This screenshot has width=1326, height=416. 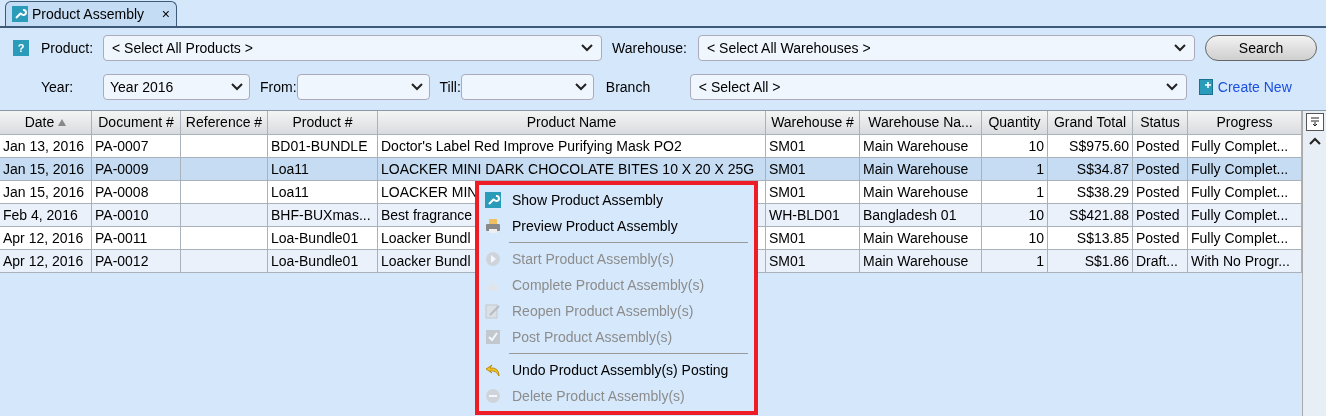 What do you see at coordinates (427, 215) in the screenshot?
I see `table-cell-text: Best fragrance` at bounding box center [427, 215].